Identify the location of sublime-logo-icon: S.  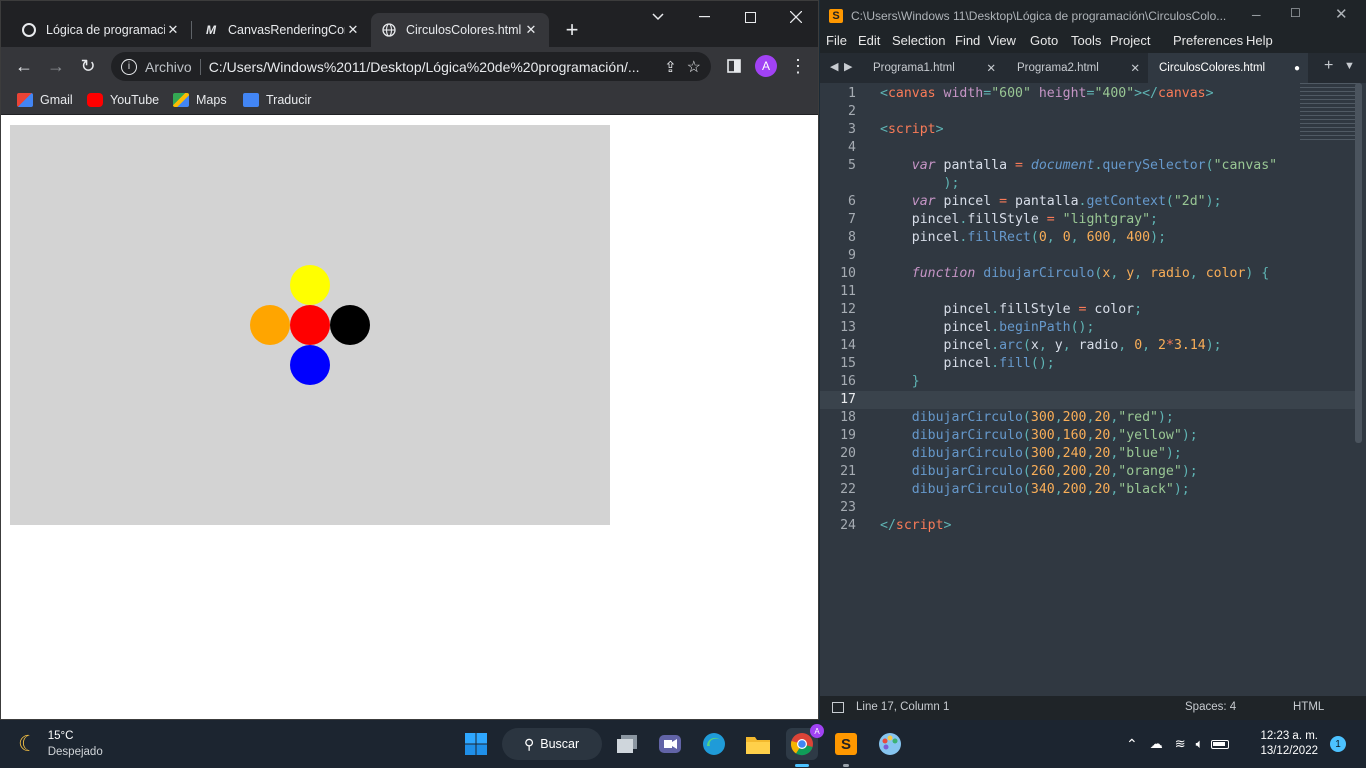
(836, 15).